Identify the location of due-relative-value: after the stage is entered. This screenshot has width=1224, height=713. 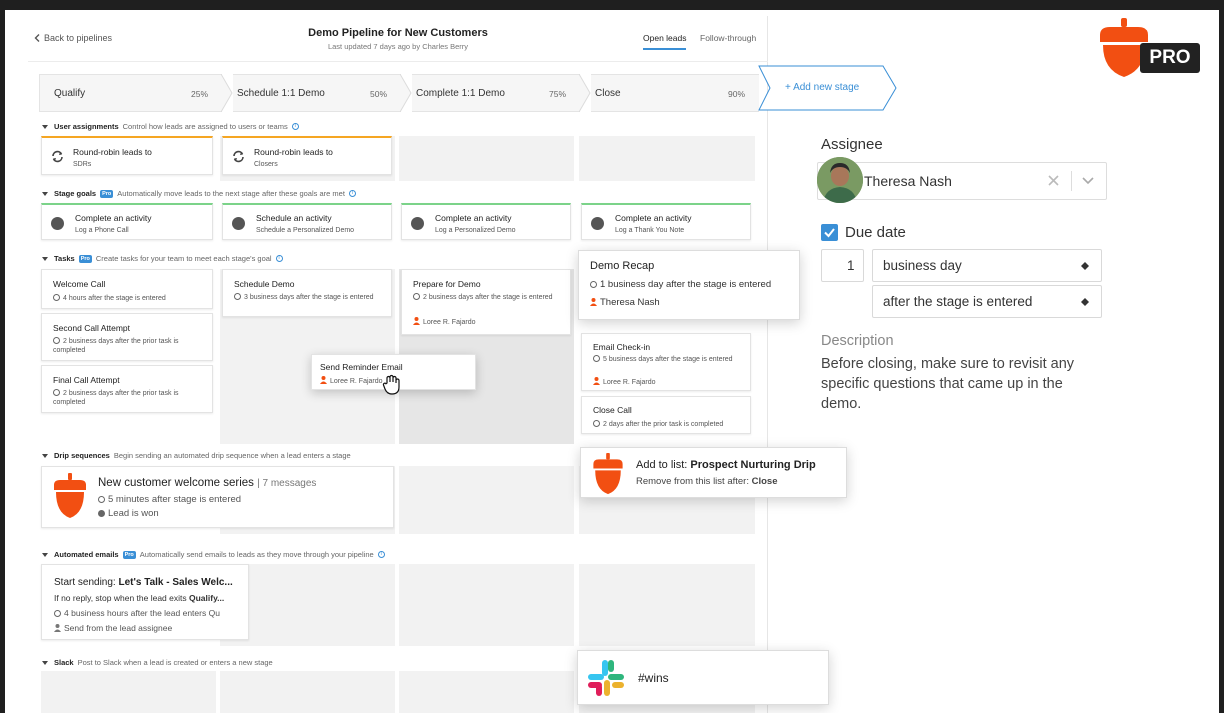
(958, 301).